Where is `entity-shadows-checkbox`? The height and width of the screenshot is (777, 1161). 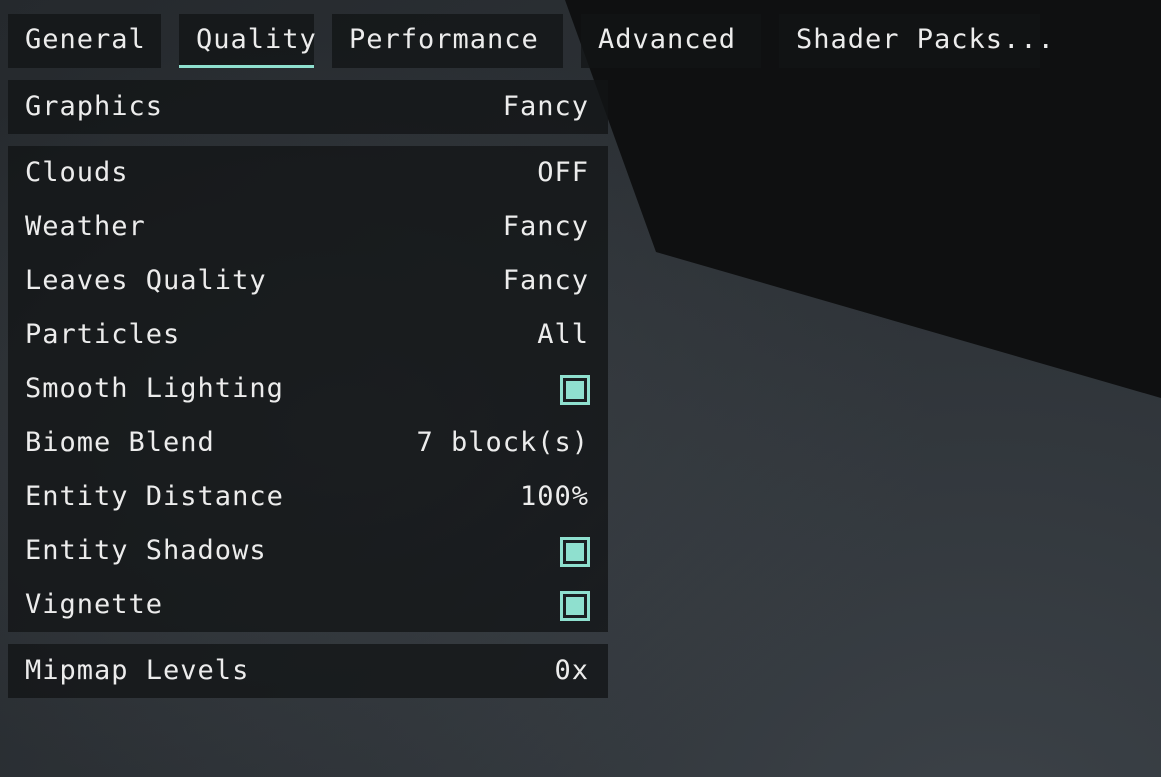
entity-shadows-checkbox is located at coordinates (575, 552).